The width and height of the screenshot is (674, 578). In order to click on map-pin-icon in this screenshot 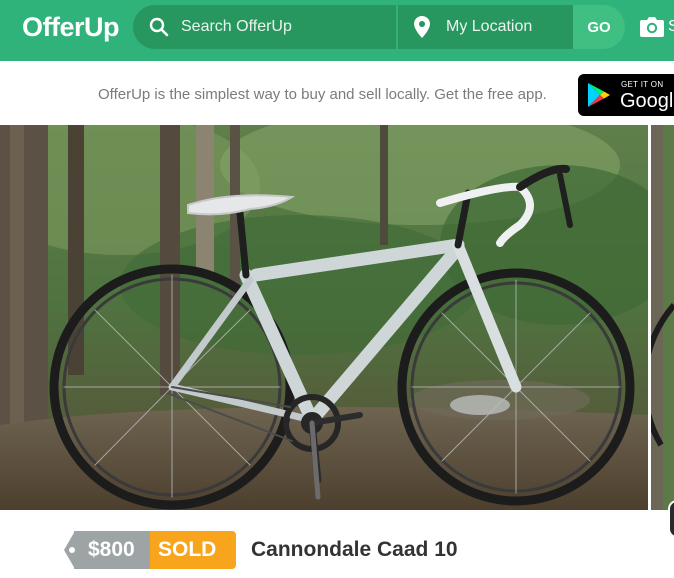, I will do `click(422, 27)`.